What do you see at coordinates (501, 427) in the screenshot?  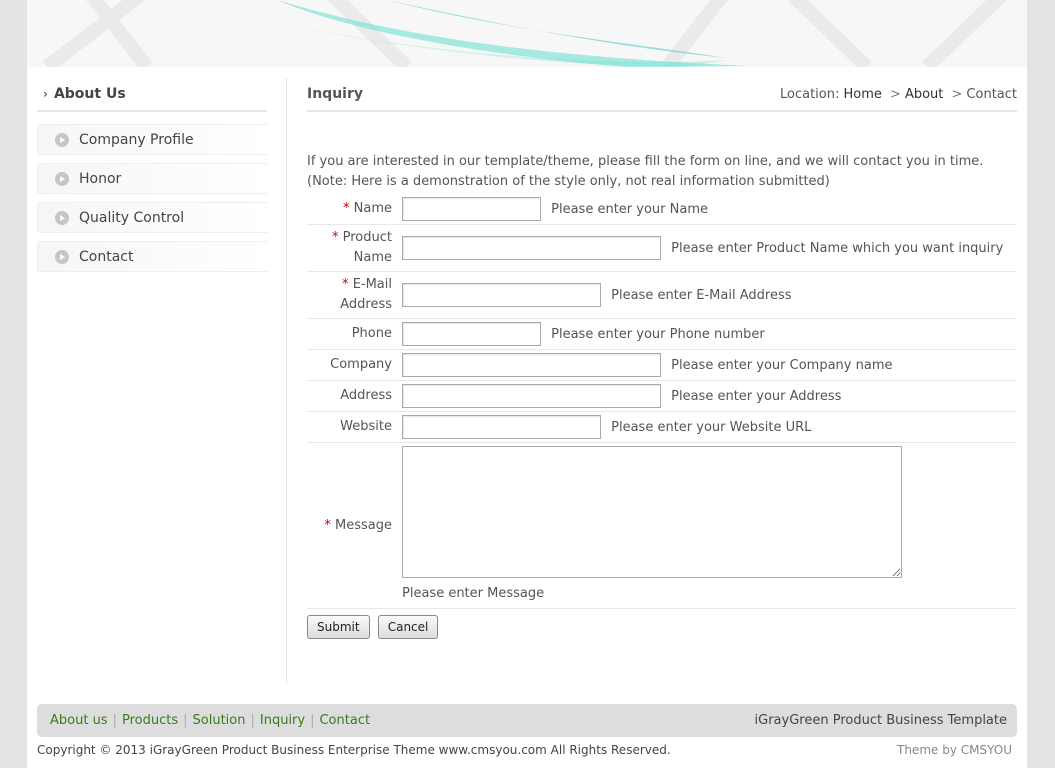 I see `website-input` at bounding box center [501, 427].